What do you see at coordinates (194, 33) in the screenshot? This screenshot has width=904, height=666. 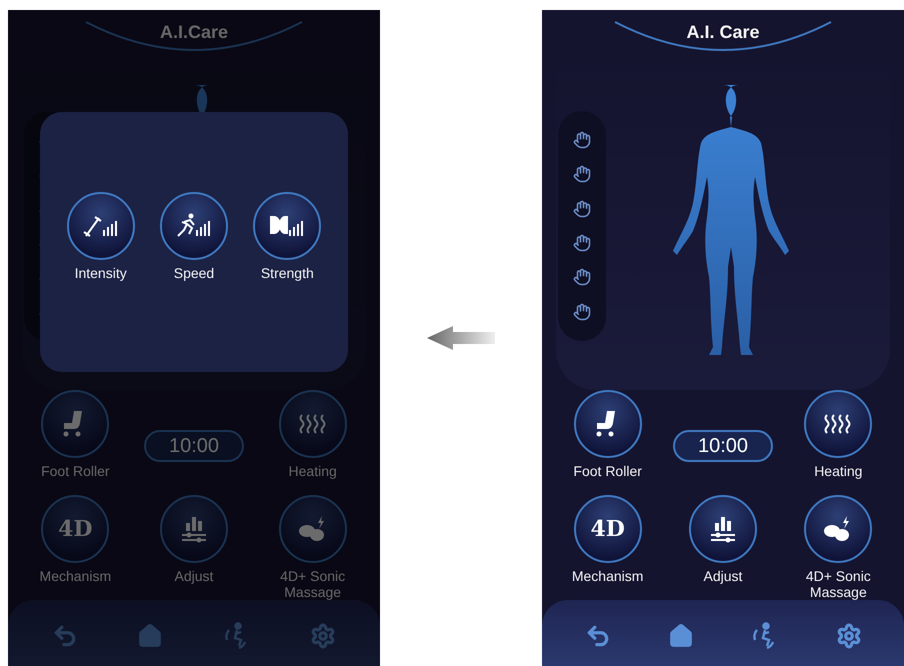 I see `screen-title: A.I.Care` at bounding box center [194, 33].